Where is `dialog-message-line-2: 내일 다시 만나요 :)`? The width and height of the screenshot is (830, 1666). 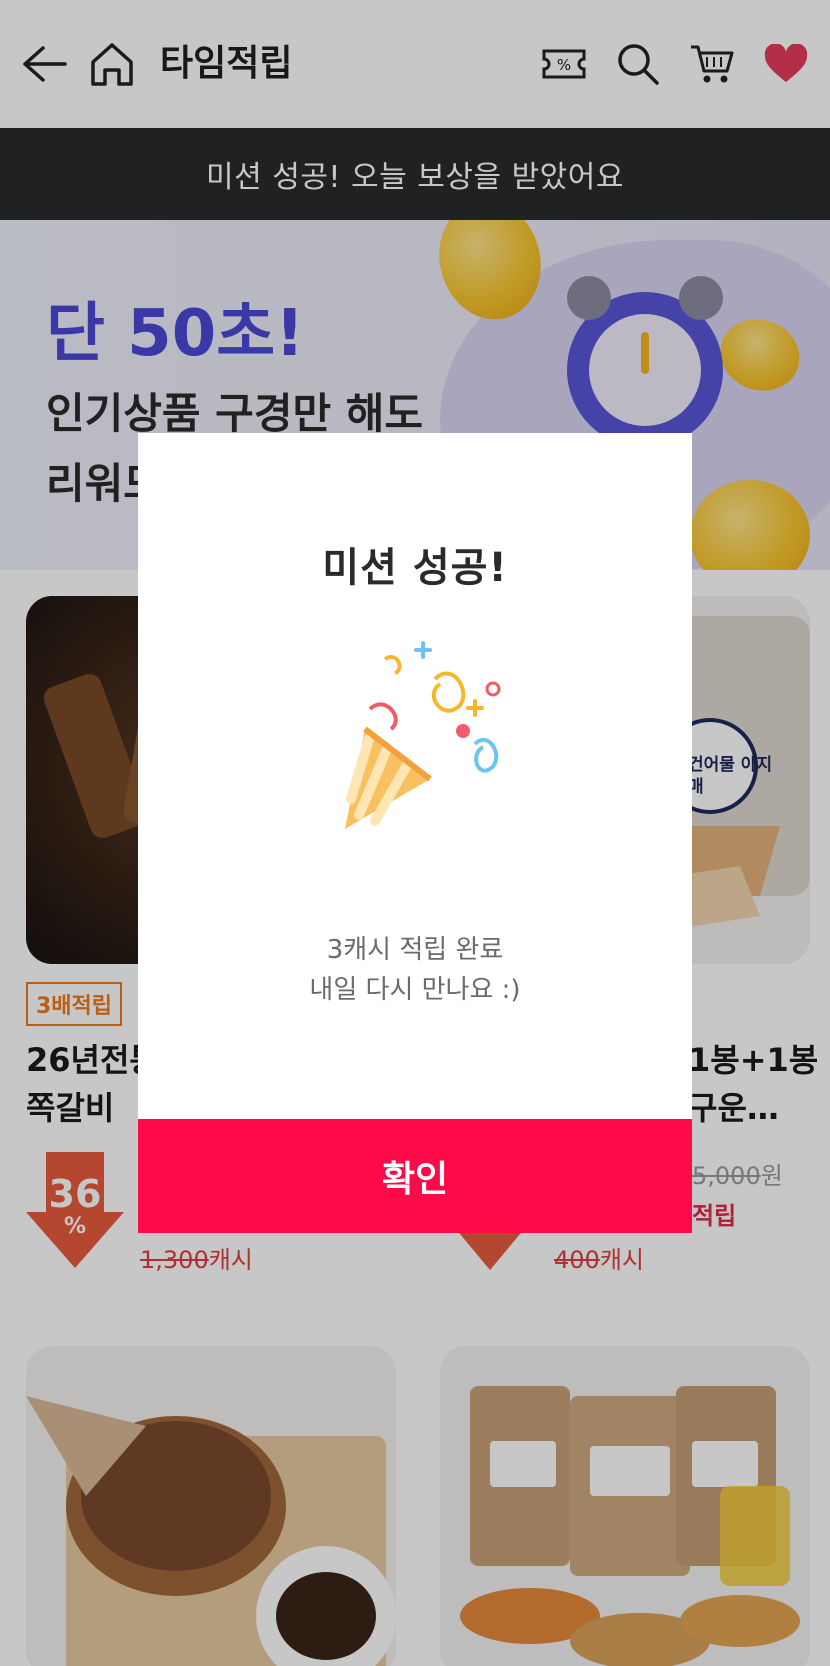
dialog-message-line-2: 내일 다시 만나요 :) is located at coordinates (415, 990).